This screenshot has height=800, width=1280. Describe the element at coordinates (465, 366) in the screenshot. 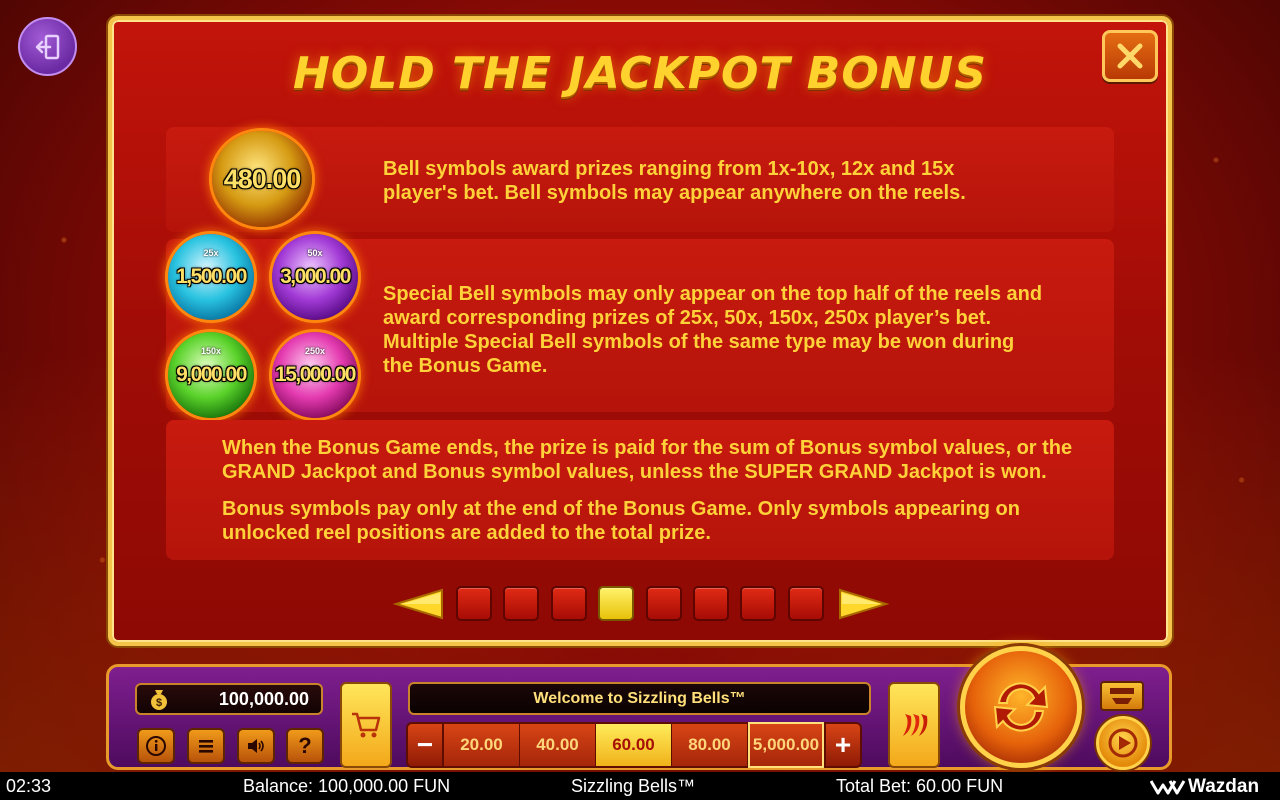

I see `row2-line4: the Bonus Game.` at that location.